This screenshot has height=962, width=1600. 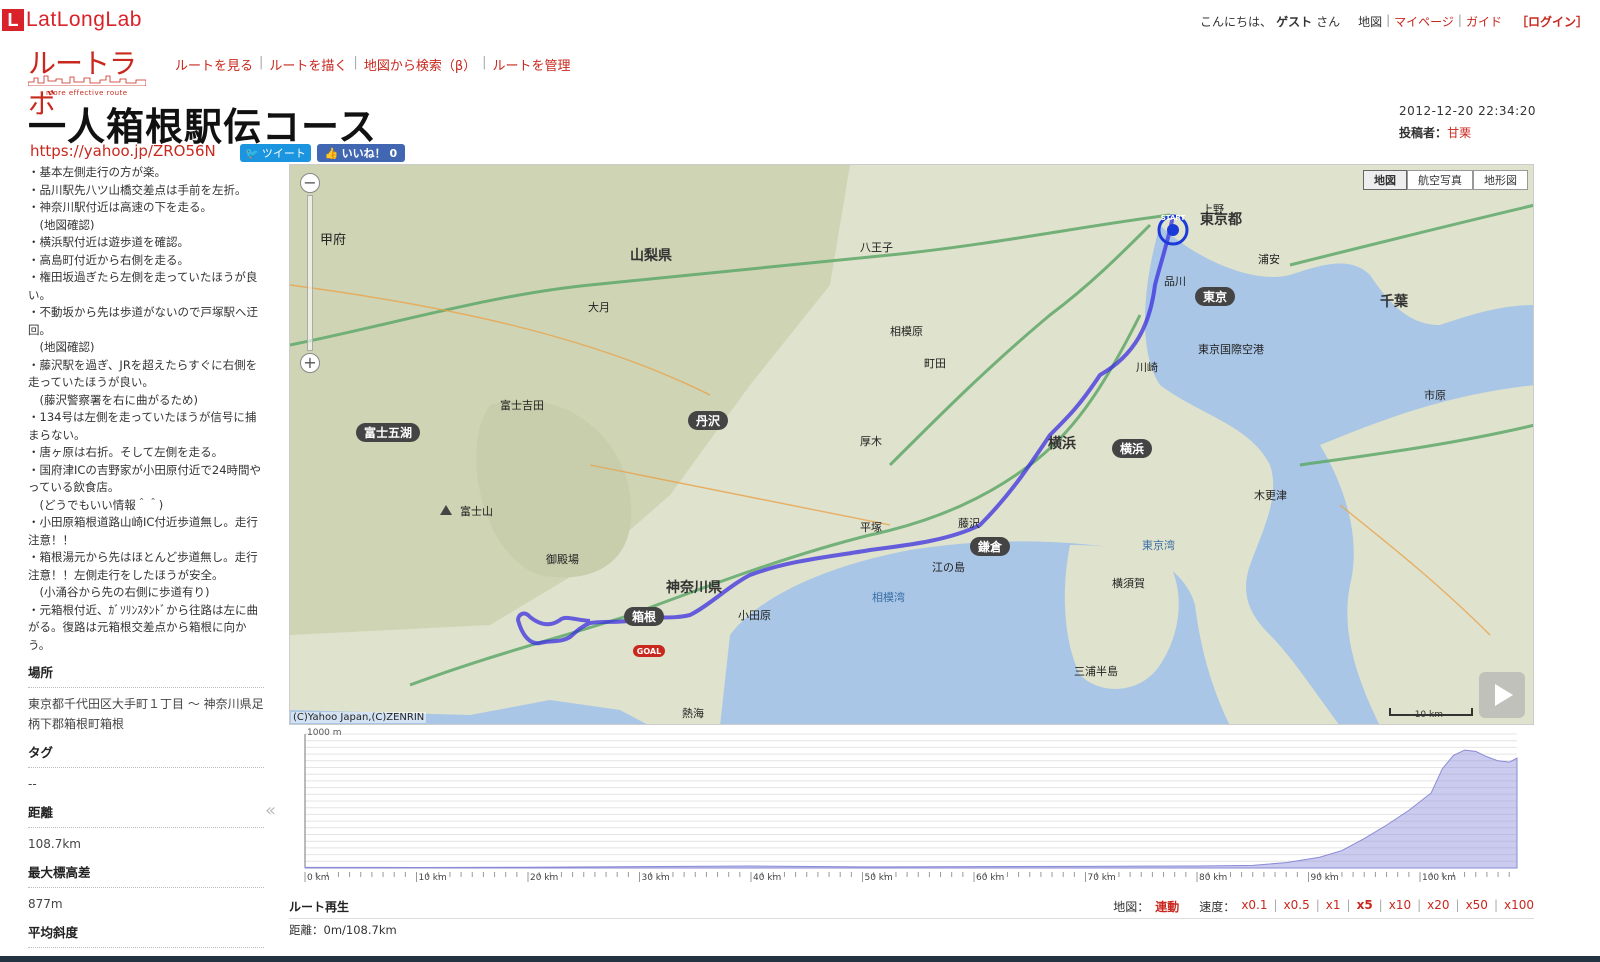 I want to click on play-icon, so click(x=1502, y=695).